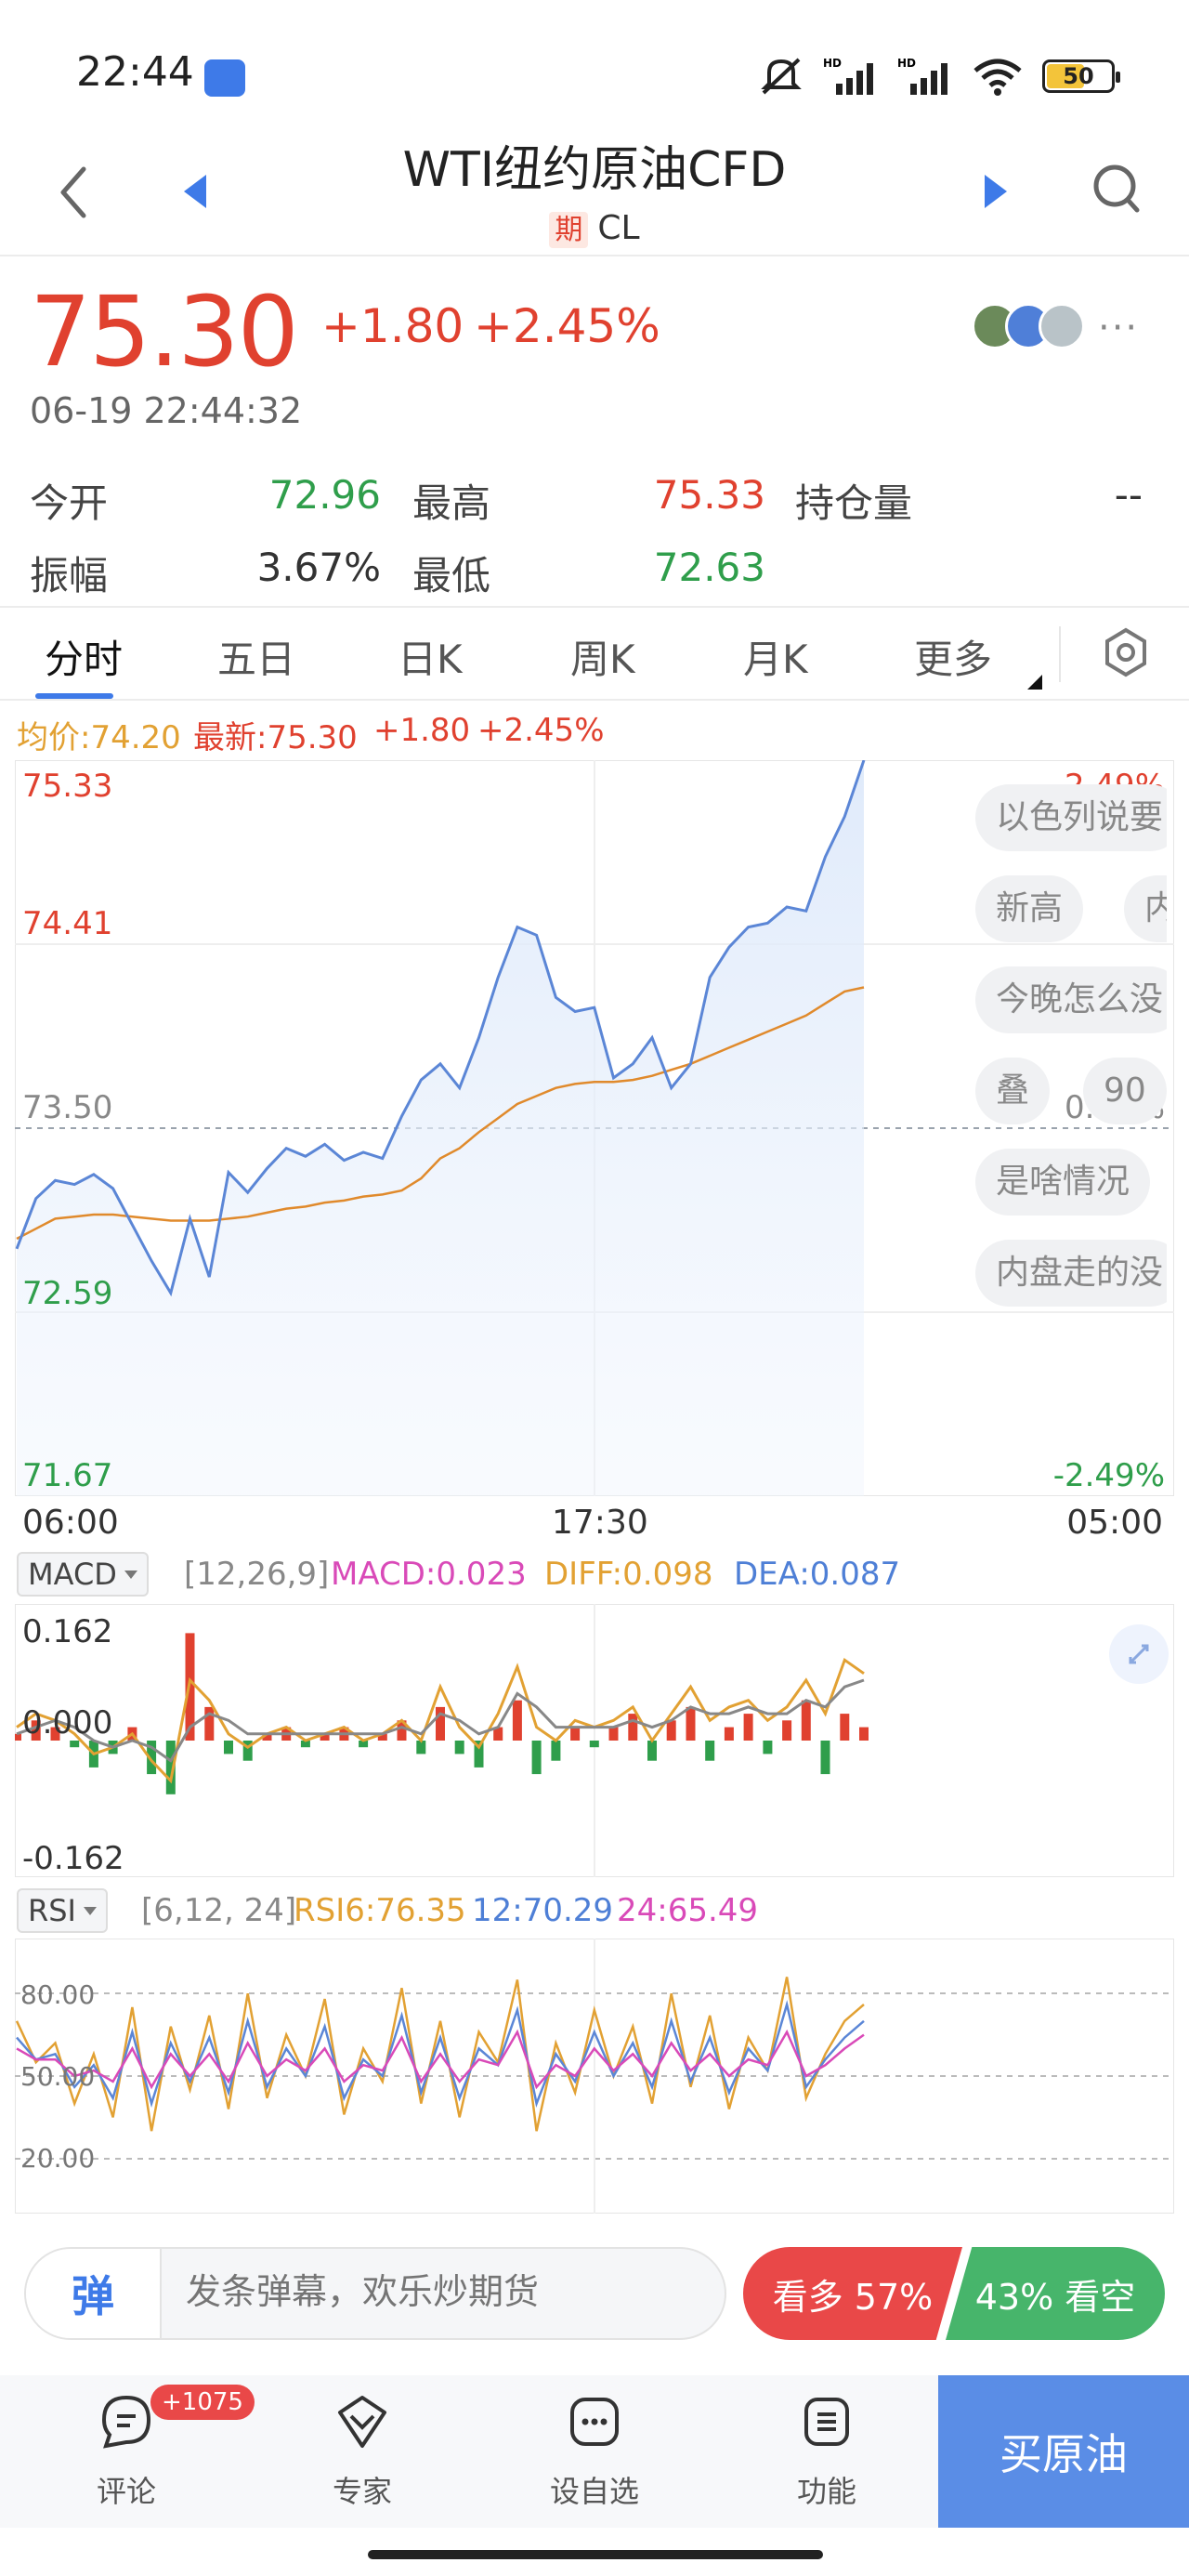  What do you see at coordinates (595, 2554) in the screenshot?
I see `home-indicator` at bounding box center [595, 2554].